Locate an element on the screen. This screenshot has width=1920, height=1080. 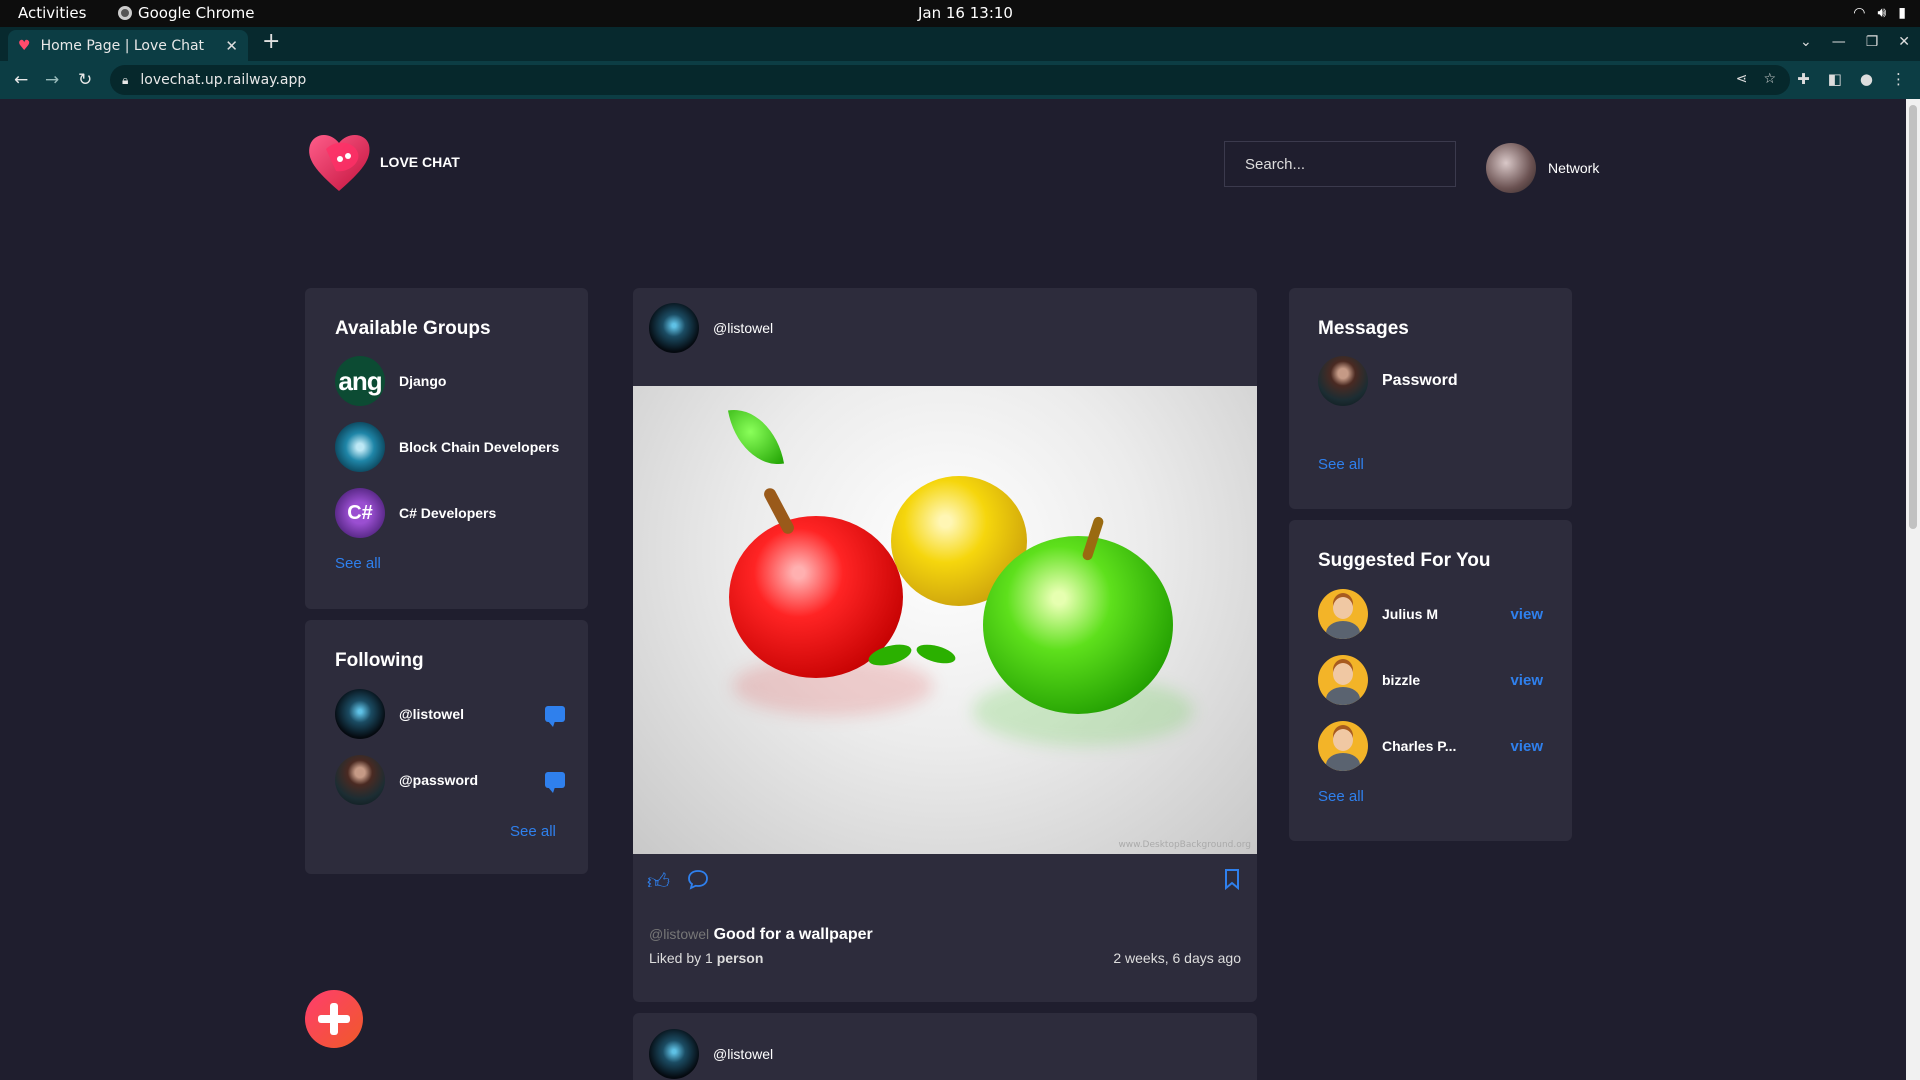
suggested-title: Suggested For You is located at coordinates (1404, 560).